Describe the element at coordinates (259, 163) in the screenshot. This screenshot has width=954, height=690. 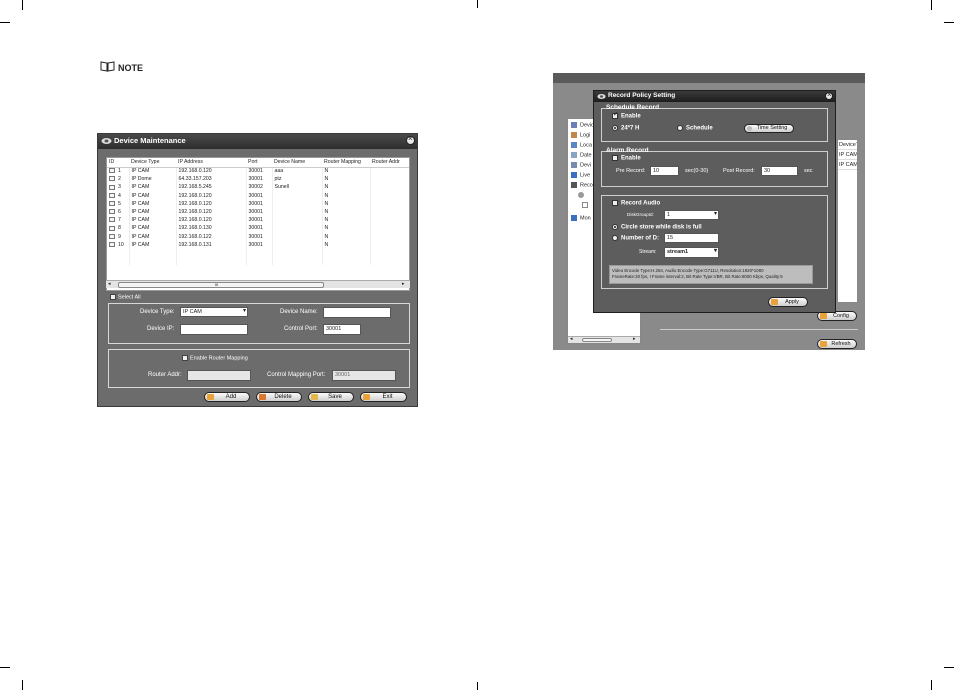
I see `col-header: Port` at that location.